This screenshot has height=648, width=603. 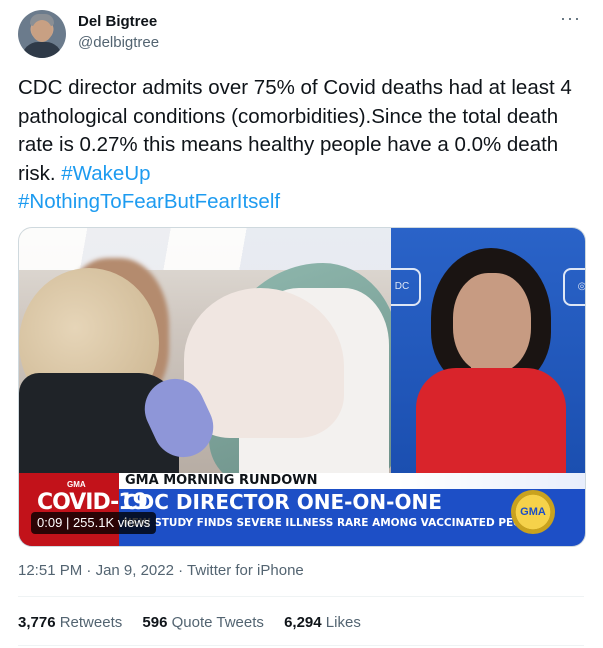 I want to click on author-name: Del Bigtree, so click(x=117, y=21).